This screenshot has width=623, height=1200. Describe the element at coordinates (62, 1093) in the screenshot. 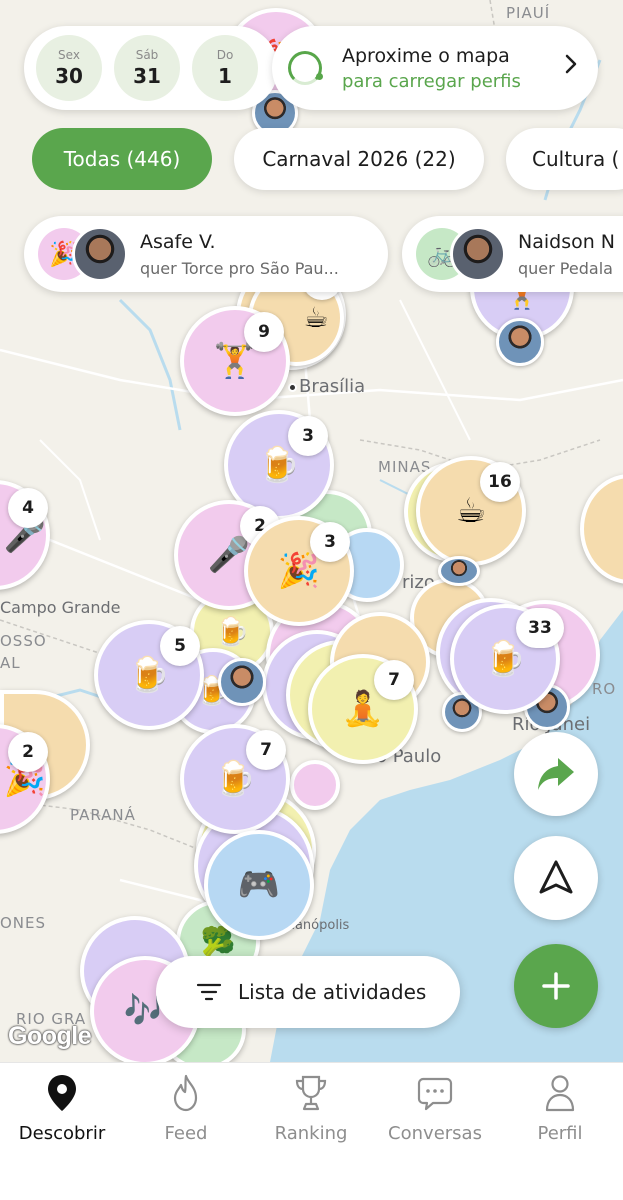

I see `location-pin-icon` at that location.